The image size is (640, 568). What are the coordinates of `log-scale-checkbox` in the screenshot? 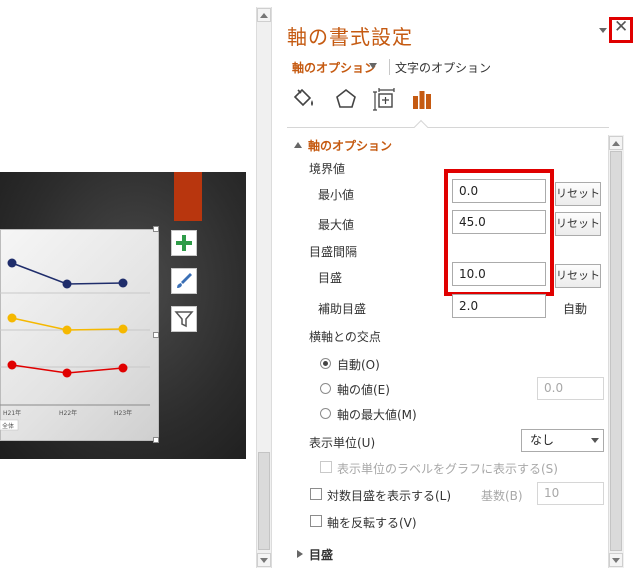 It's located at (316, 494).